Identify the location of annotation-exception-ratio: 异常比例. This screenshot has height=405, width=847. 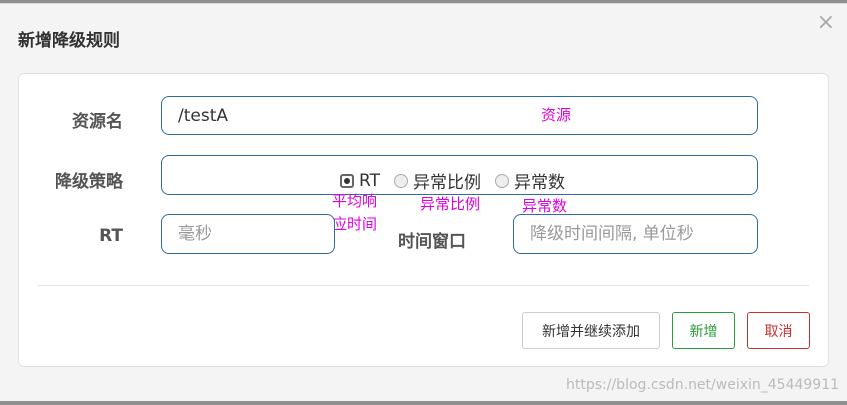
(450, 204).